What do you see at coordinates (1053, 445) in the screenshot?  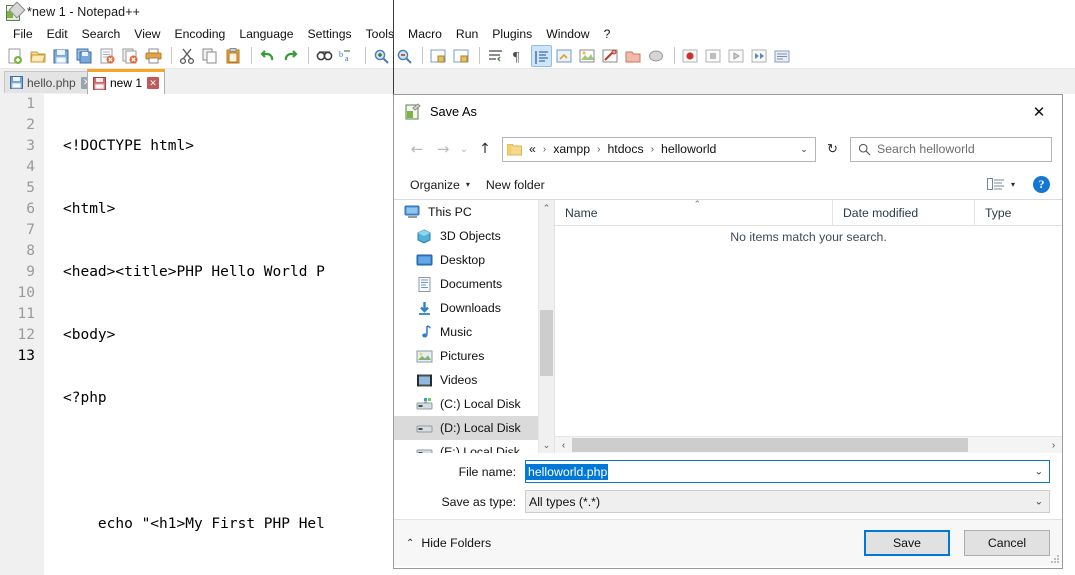 I see `scroll-right-icon: ›` at bounding box center [1053, 445].